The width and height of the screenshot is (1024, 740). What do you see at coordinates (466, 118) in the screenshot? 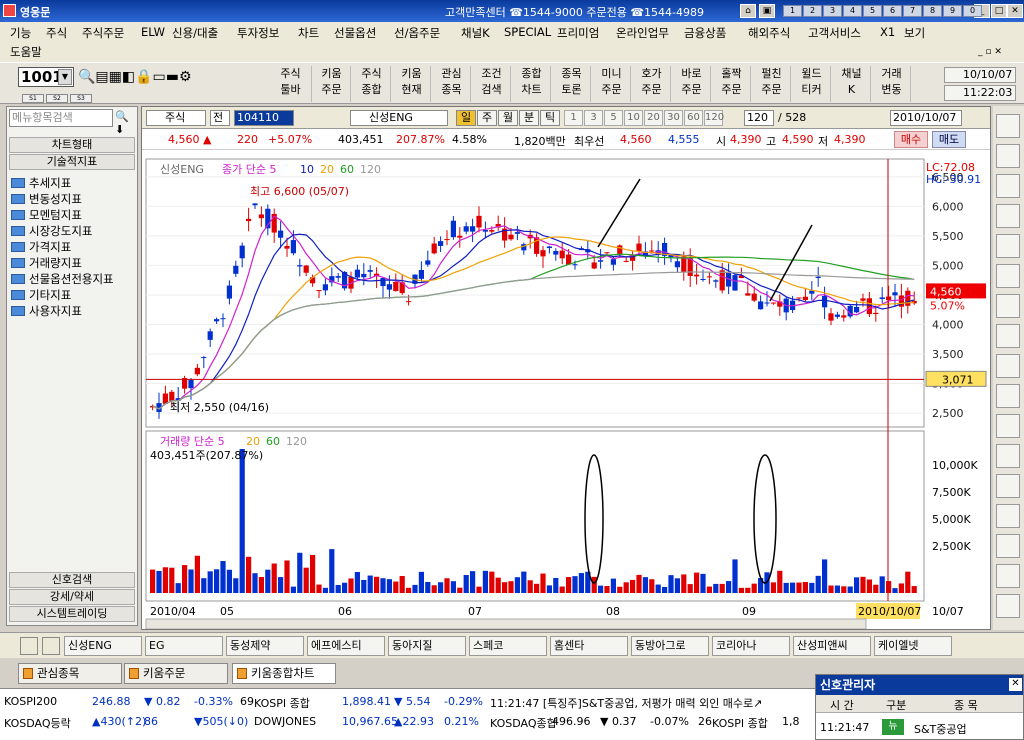
I see `period-tab: 일` at bounding box center [466, 118].